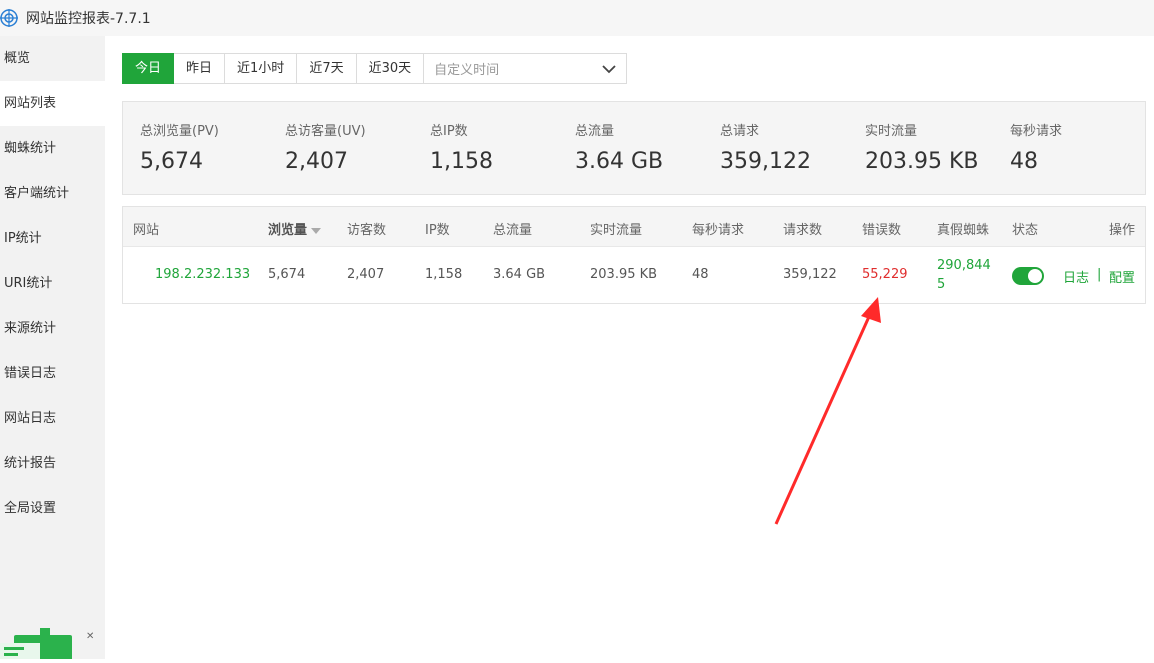  What do you see at coordinates (624, 274) in the screenshot?
I see `row-realtime: 203.95 KB` at bounding box center [624, 274].